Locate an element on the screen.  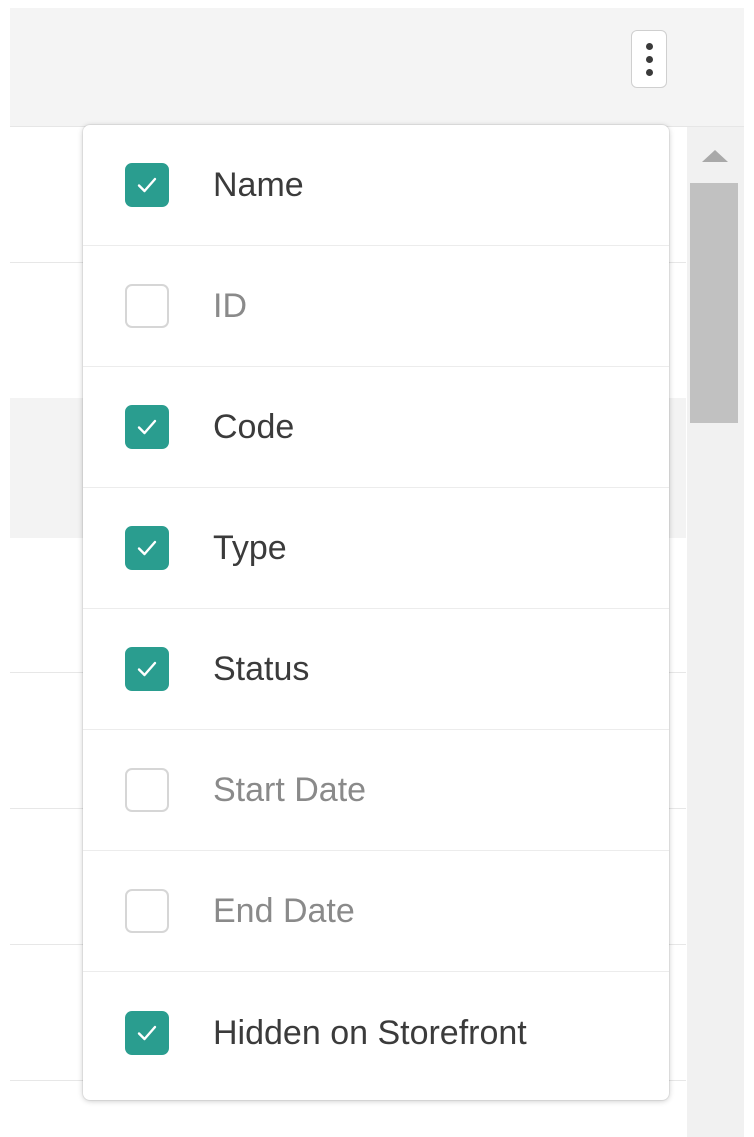
scroll-up-arrow-icon is located at coordinates (715, 156).